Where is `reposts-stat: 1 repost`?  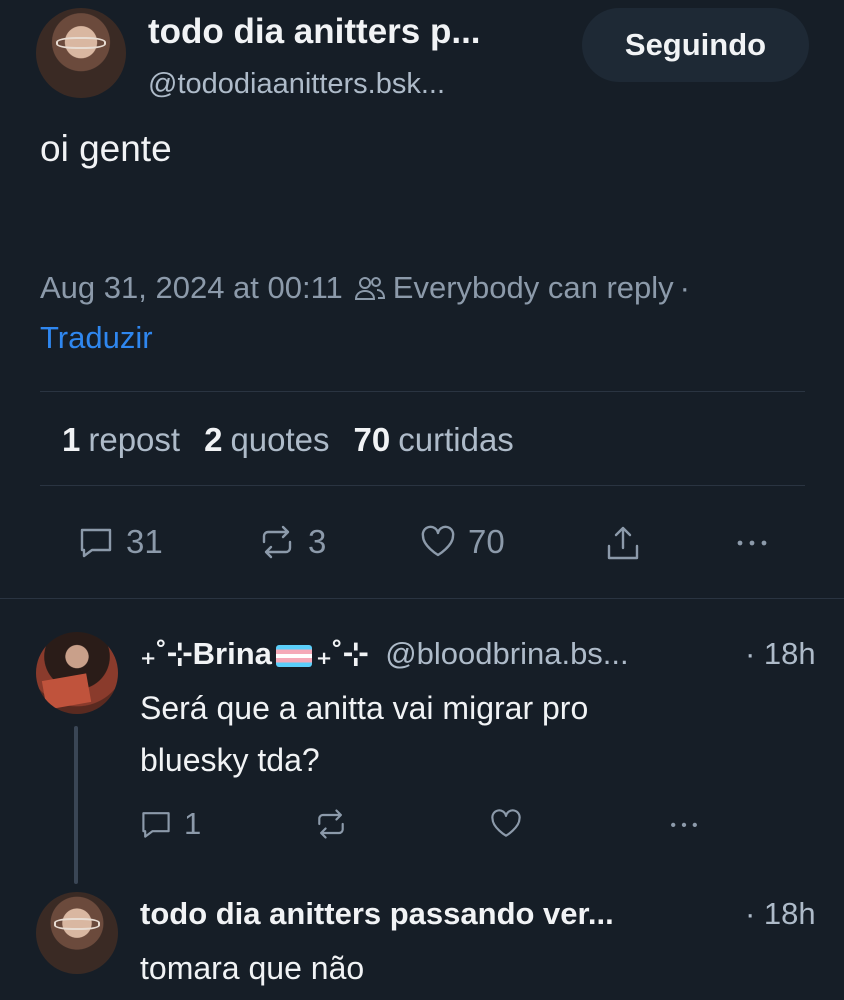
reposts-stat: 1 repost is located at coordinates (121, 440).